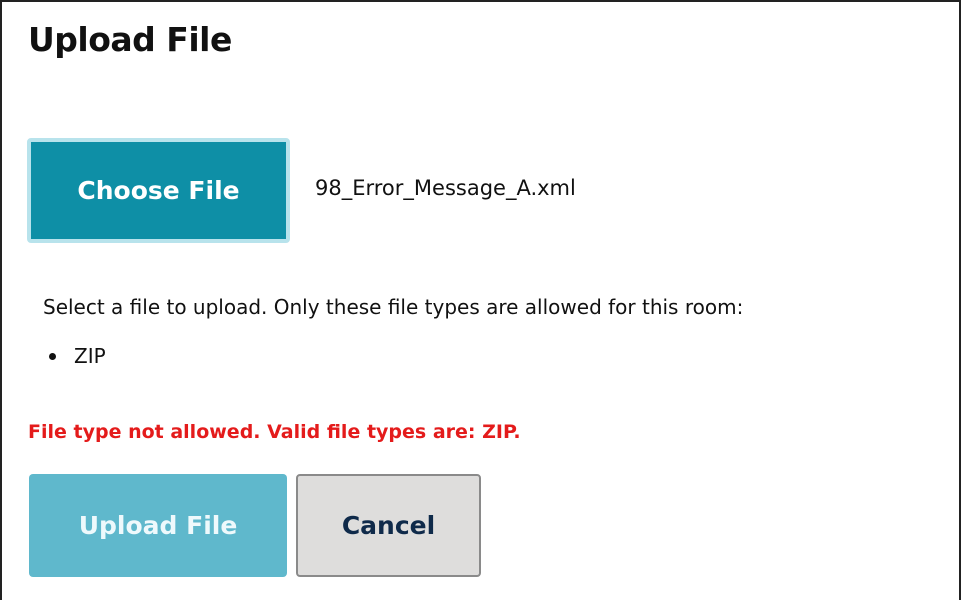 Image resolution: width=963 pixels, height=600 pixels. Describe the element at coordinates (90, 356) in the screenshot. I see `file-type-label: ZIP` at that location.